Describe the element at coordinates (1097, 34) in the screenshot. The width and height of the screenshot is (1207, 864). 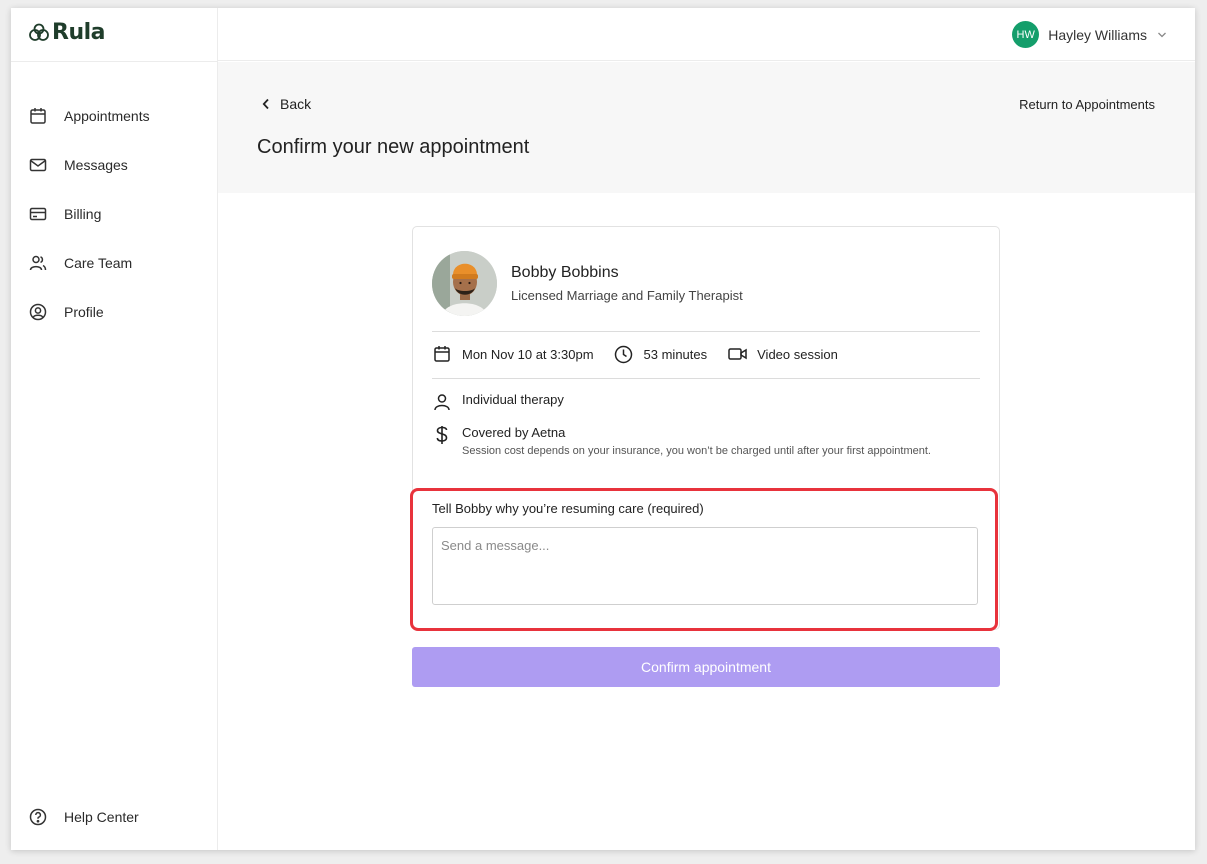
I see `user-name: Hayley Williams` at that location.